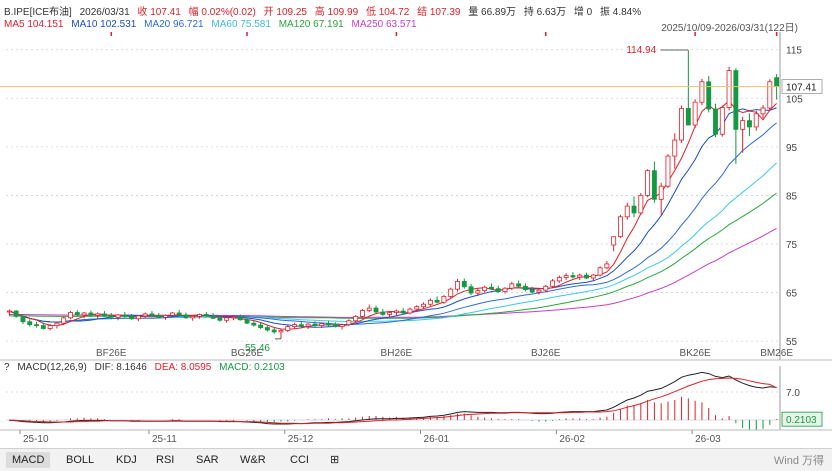 This screenshot has width=832, height=471. What do you see at coordinates (80, 460) in the screenshot?
I see `tab-boll: BOLL` at bounding box center [80, 460].